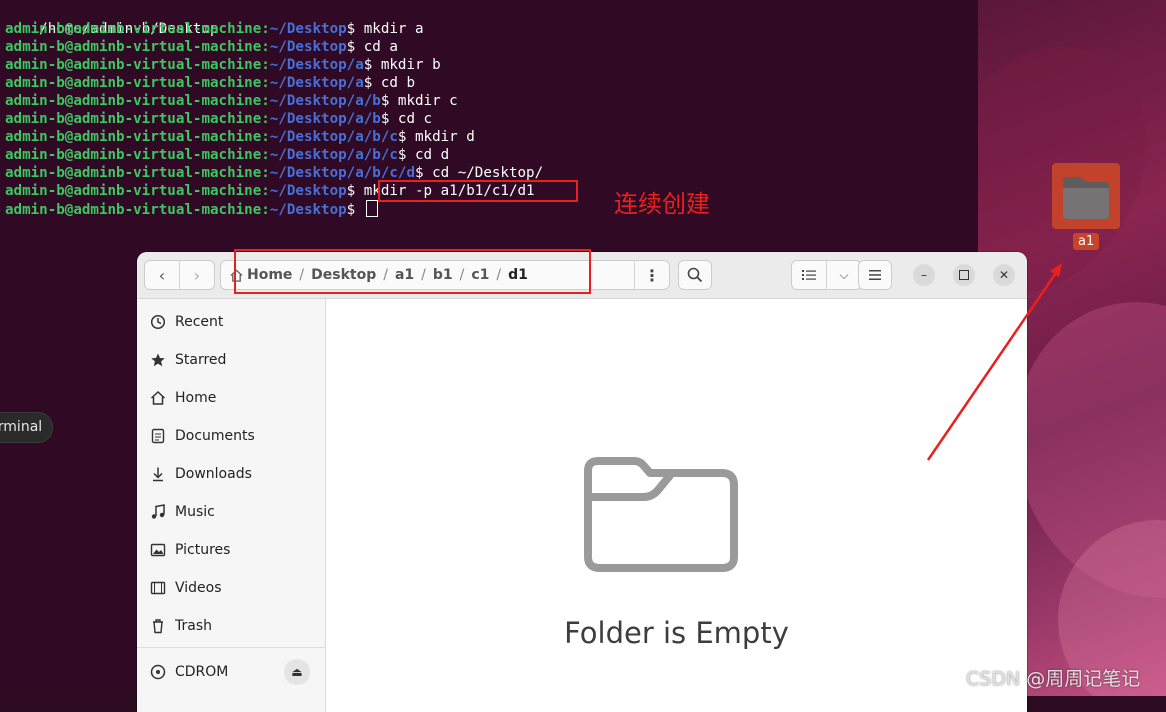 The width and height of the screenshot is (1166, 712). I want to click on music-icon, so click(158, 512).